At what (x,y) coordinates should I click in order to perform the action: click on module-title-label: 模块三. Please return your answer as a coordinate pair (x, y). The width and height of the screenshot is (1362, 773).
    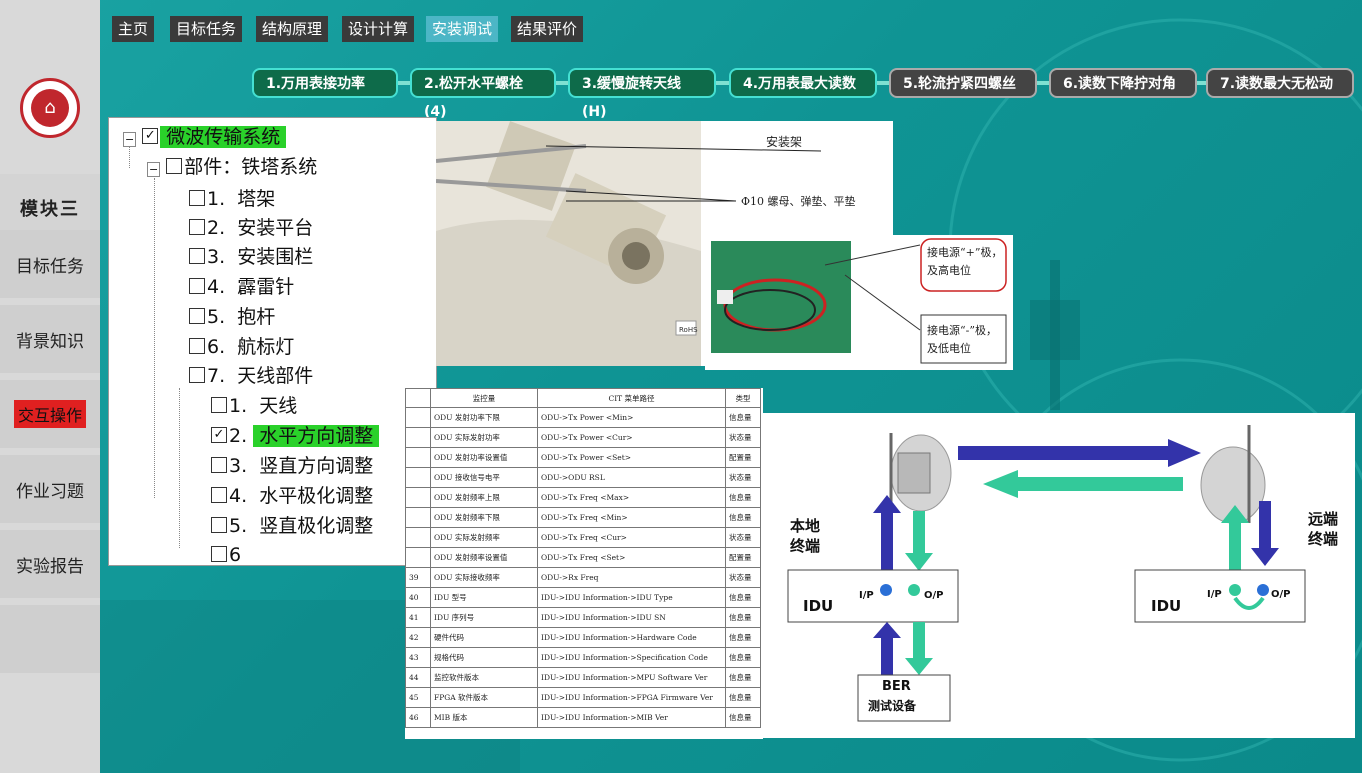
    Looking at the image, I should click on (50, 209).